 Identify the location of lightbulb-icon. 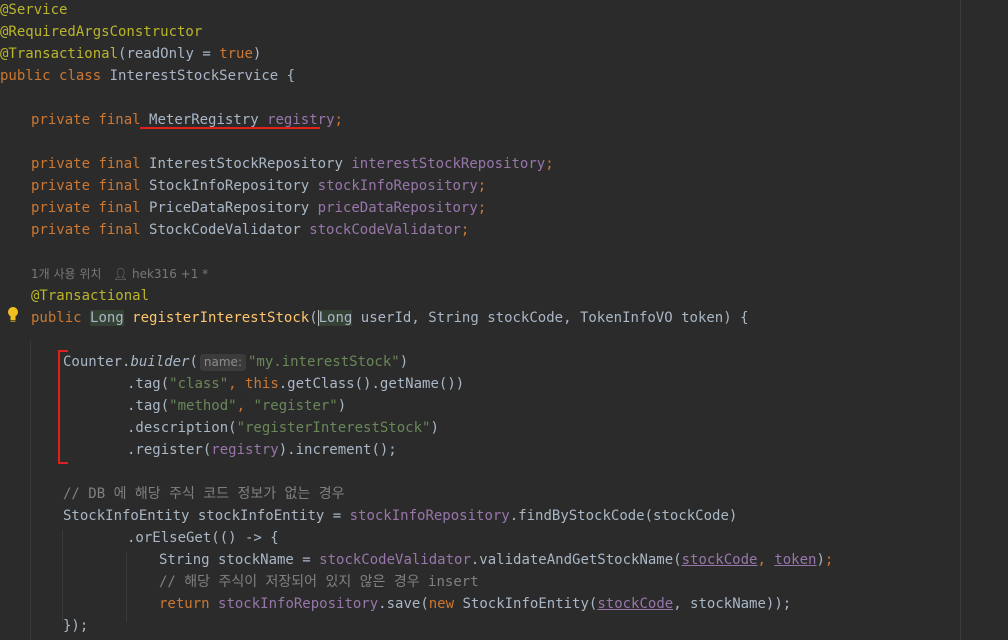
(13, 315).